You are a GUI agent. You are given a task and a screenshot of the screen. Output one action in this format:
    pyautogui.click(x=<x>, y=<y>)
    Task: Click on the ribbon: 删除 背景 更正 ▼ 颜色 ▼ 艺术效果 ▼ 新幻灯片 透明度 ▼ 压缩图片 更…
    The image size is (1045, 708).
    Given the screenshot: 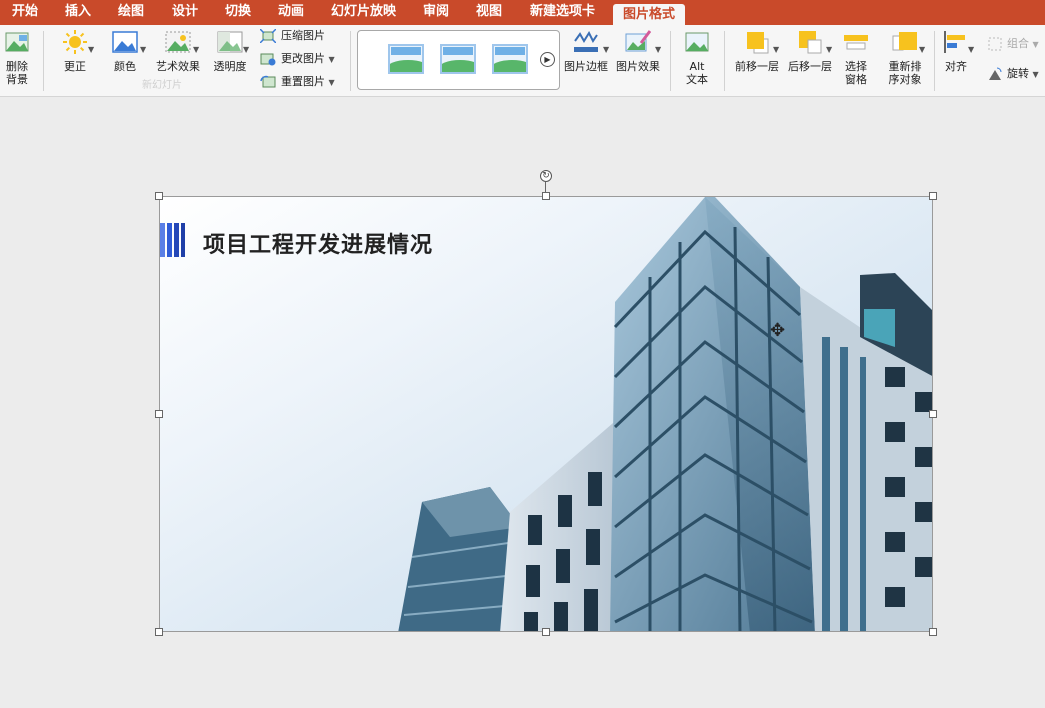 What is the action you would take?
    pyautogui.click(x=522, y=61)
    